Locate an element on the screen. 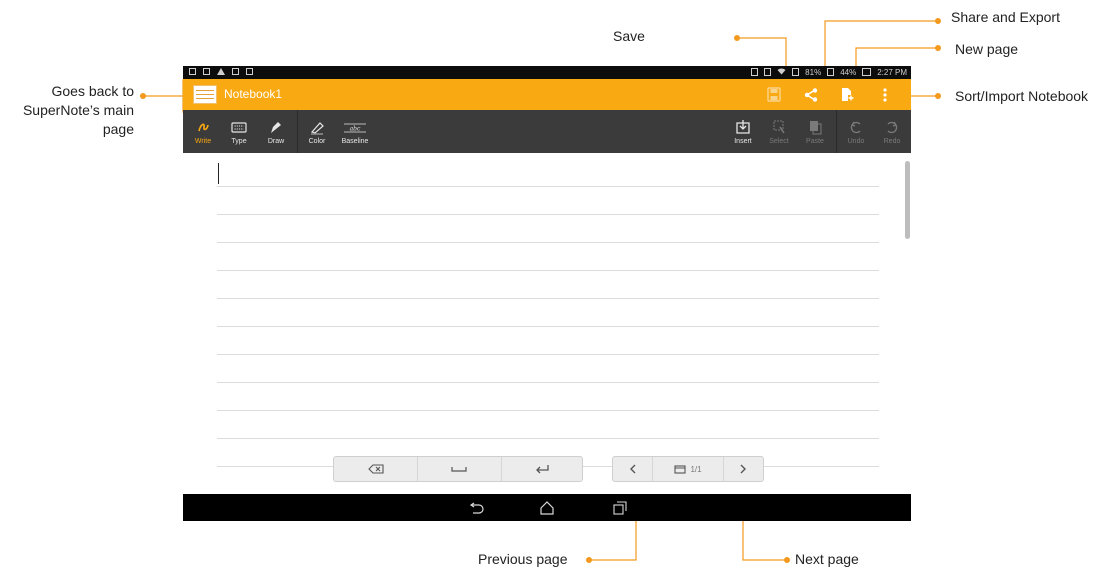  dock-battery-icon is located at coordinates (831, 72).